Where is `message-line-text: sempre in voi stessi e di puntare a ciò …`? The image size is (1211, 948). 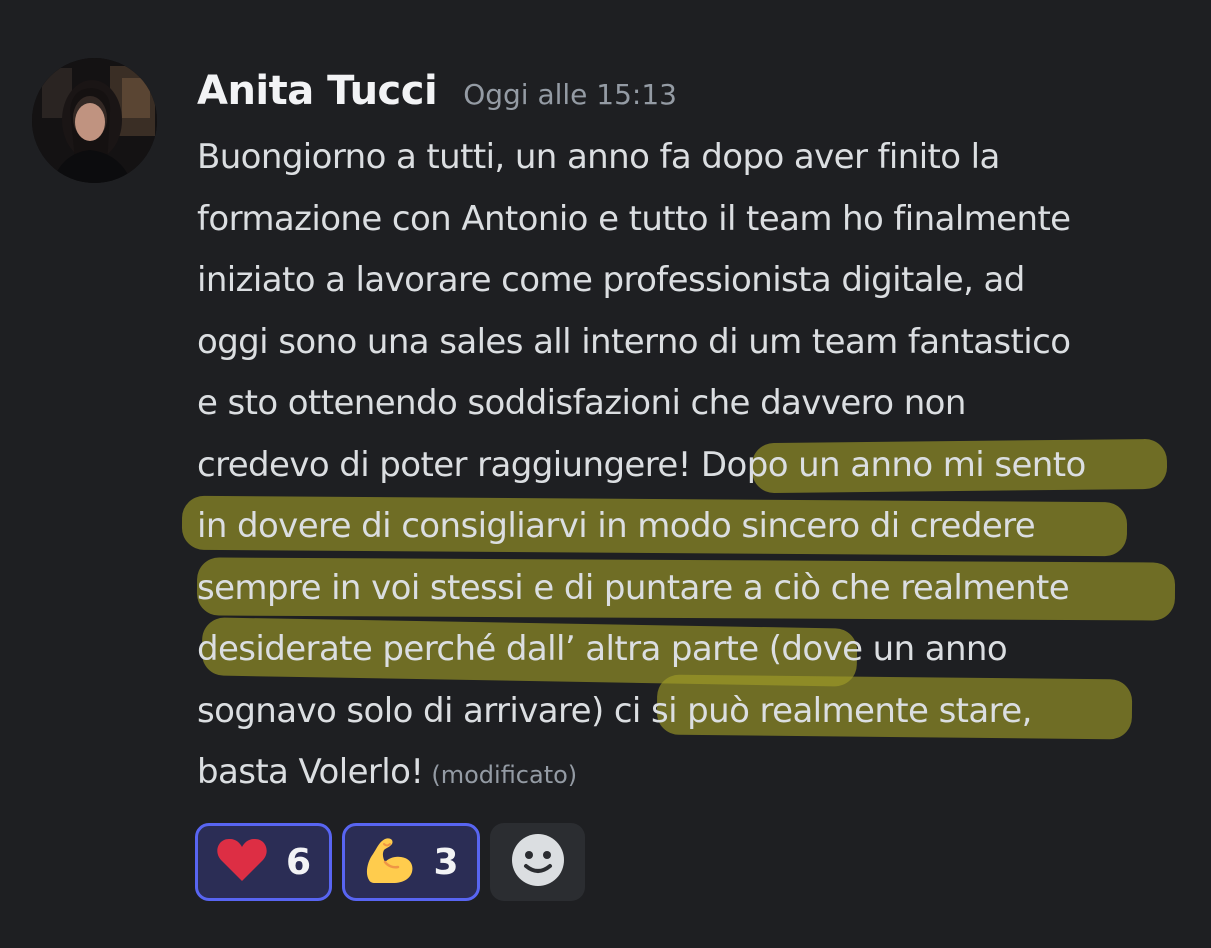 message-line-text: sempre in voi stessi e di puntare a ciò … is located at coordinates (633, 587).